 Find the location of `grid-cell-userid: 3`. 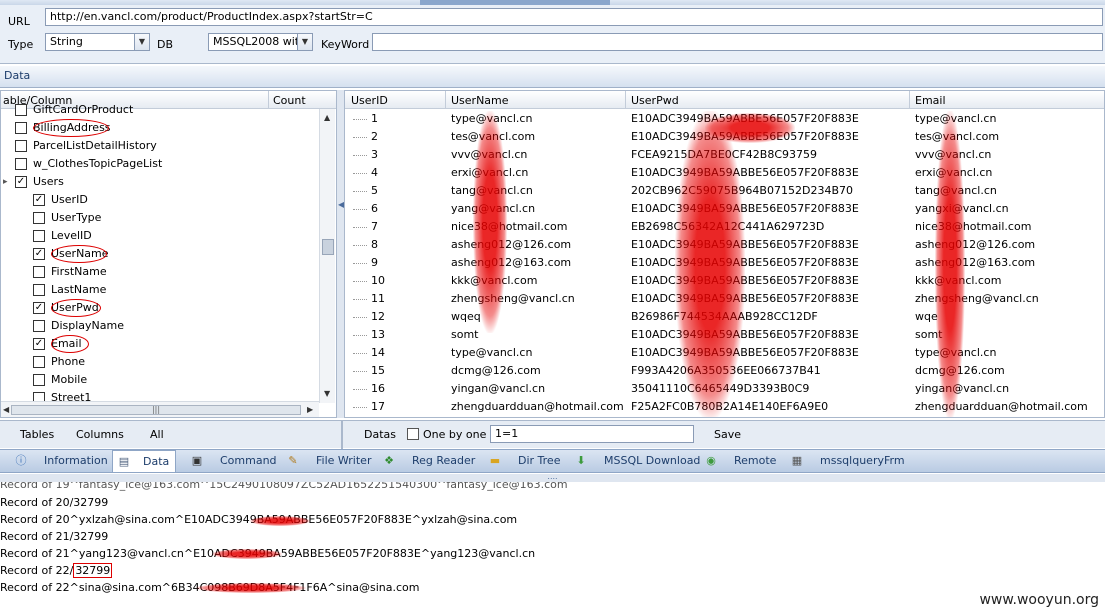

grid-cell-userid: 3 is located at coordinates (374, 154).